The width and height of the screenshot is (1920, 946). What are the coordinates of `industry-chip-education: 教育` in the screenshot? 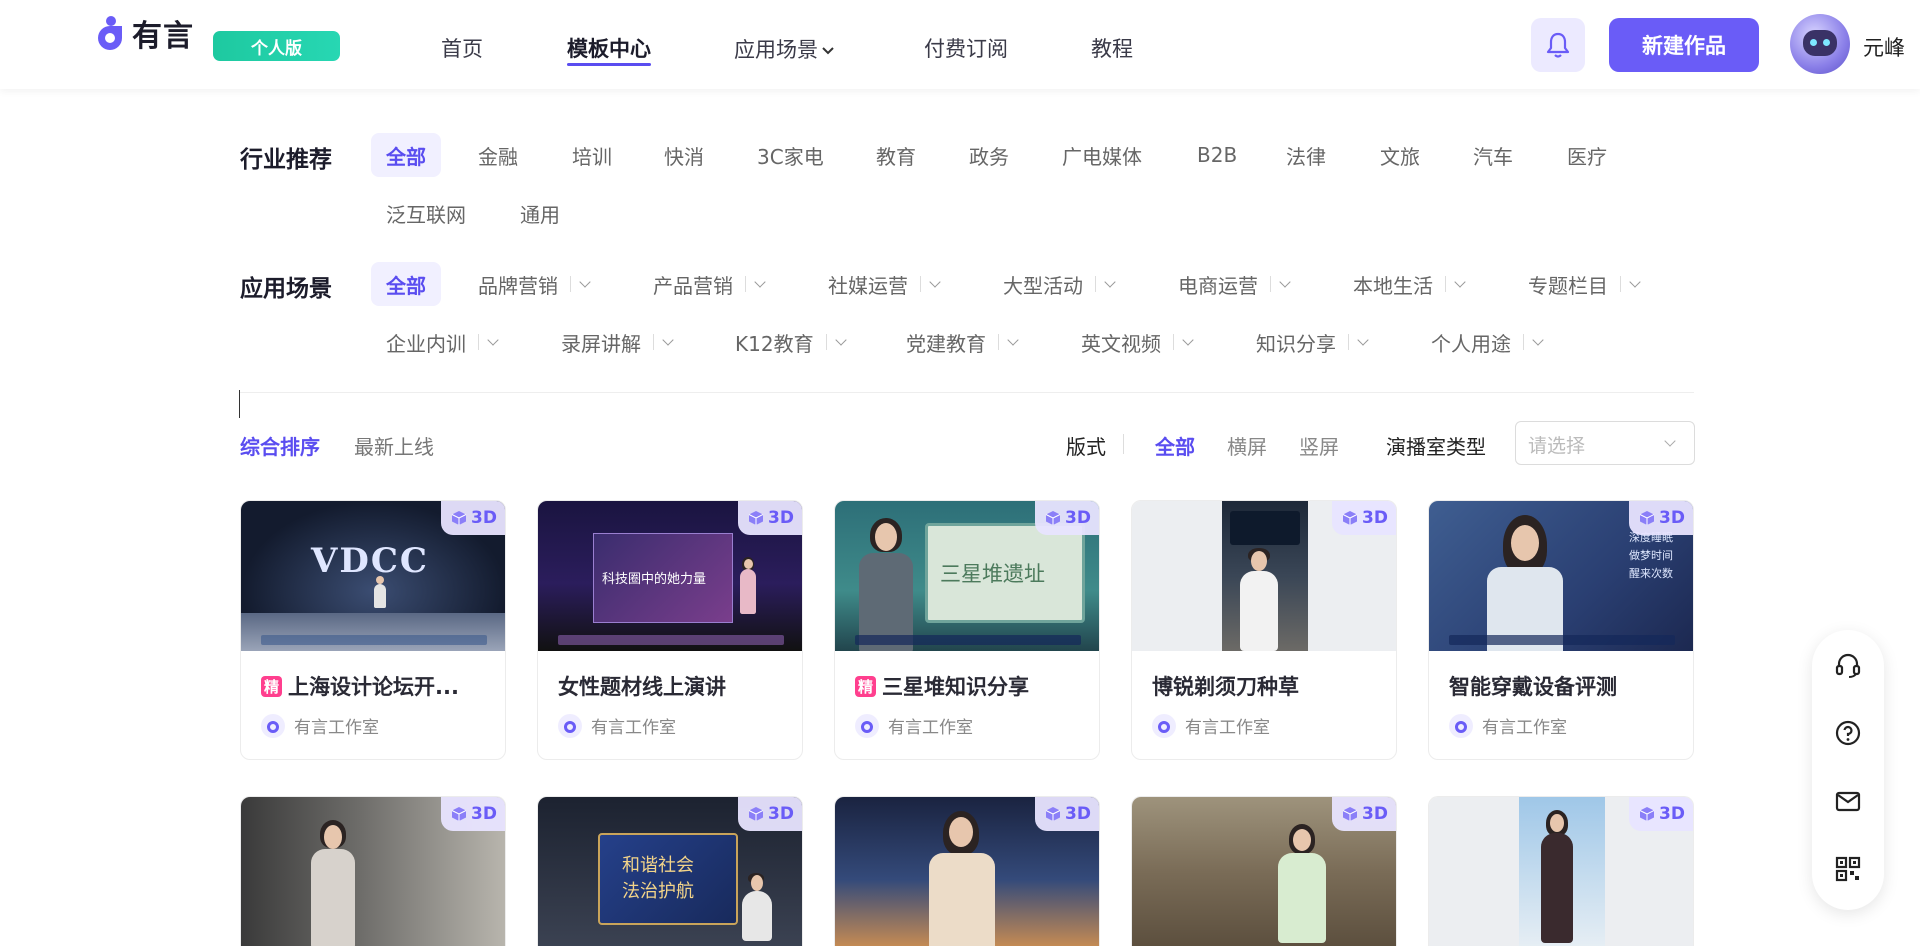 It's located at (896, 155).